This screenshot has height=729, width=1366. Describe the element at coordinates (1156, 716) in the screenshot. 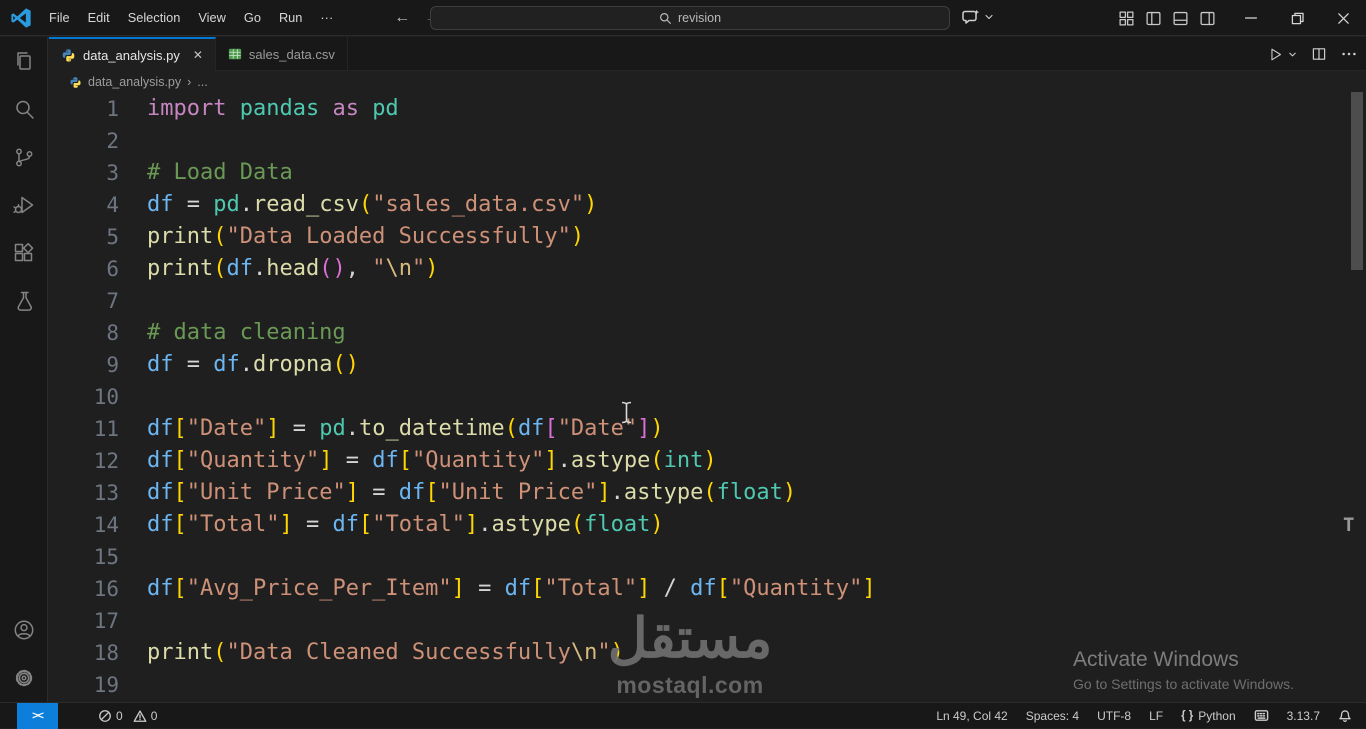

I see `status-eol: LF` at that location.